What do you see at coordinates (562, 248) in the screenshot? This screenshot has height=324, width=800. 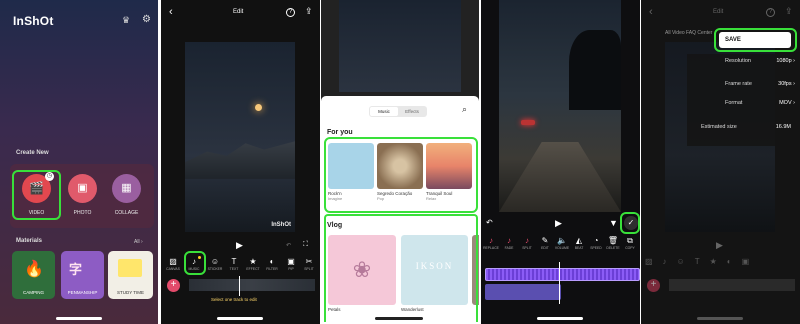 I see `tool-label: VOLUME` at bounding box center [562, 248].